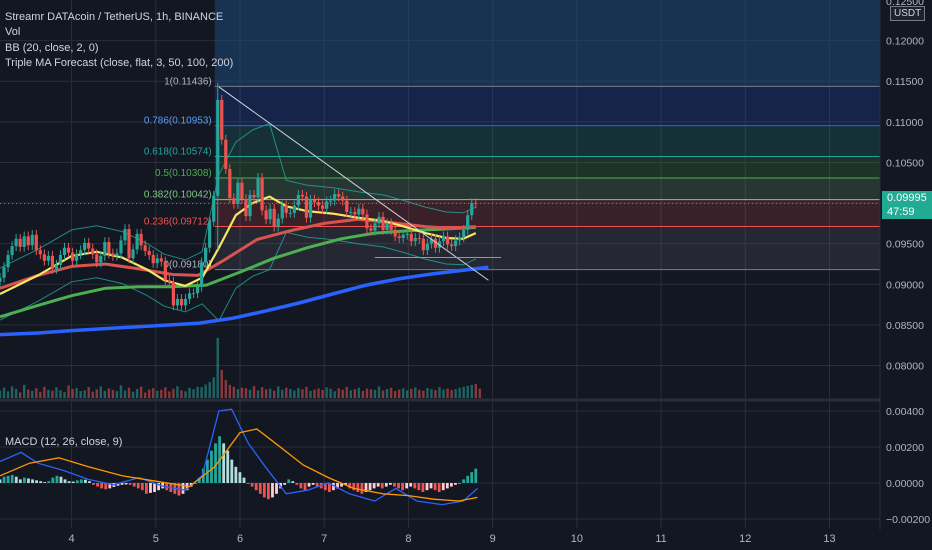 The height and width of the screenshot is (550, 932). Describe the element at coordinates (324, 539) in the screenshot. I see `time-tick-label: 7` at that location.